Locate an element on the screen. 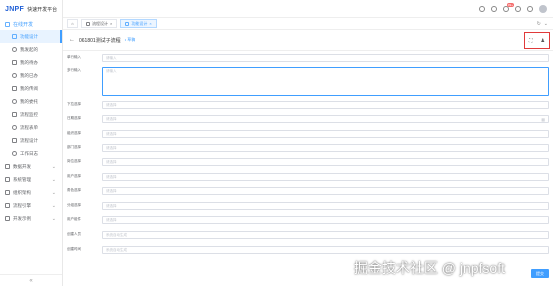 The image size is (553, 286). sidebar-group-online-dev: 在线开发 is located at coordinates (31, 24).